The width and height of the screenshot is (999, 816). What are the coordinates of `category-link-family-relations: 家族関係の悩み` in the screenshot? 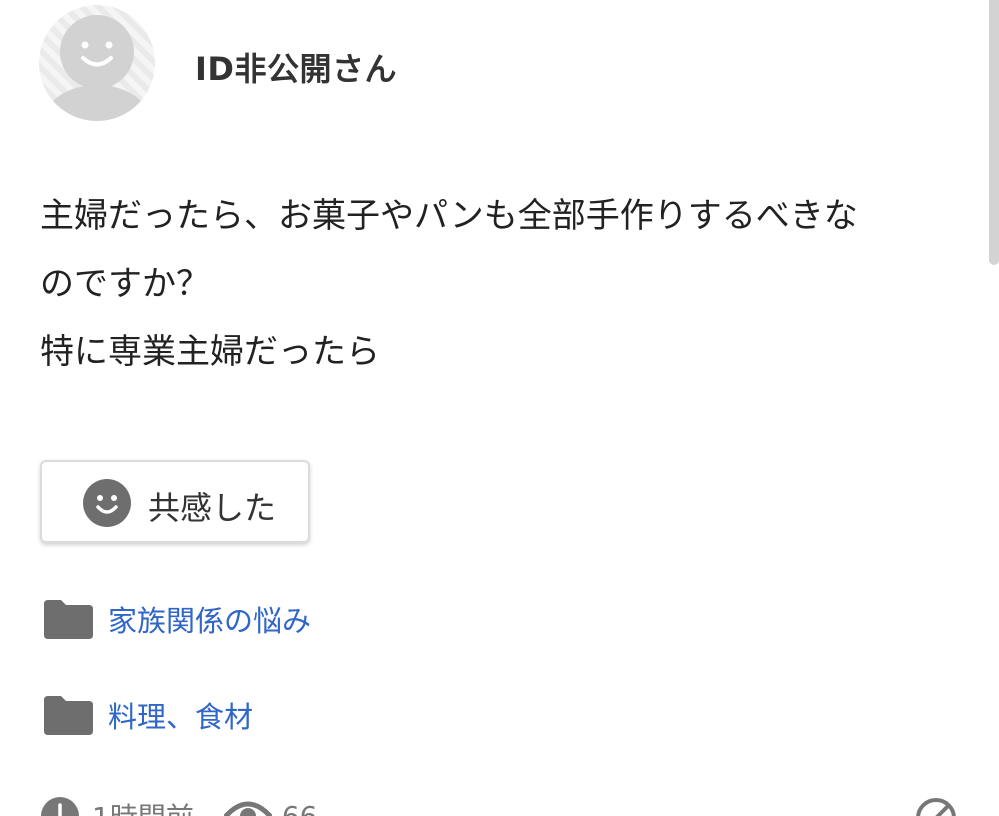 It's located at (176, 619).